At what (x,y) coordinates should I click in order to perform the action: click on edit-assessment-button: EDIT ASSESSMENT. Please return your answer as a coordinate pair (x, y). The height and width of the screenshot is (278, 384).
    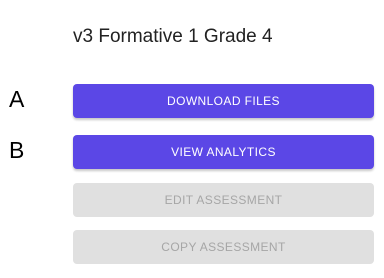
    Looking at the image, I should click on (223, 200).